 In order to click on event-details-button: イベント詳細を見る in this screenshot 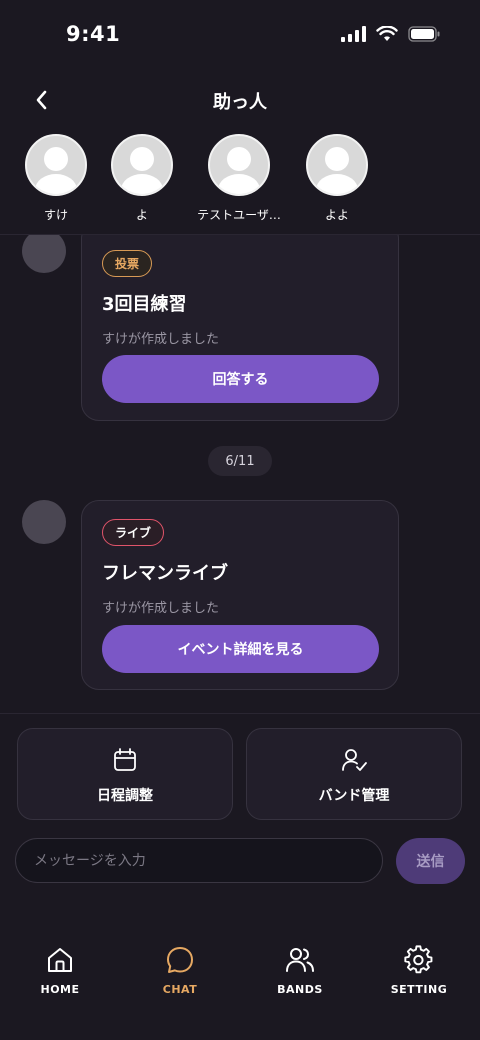, I will do `click(240, 649)`.